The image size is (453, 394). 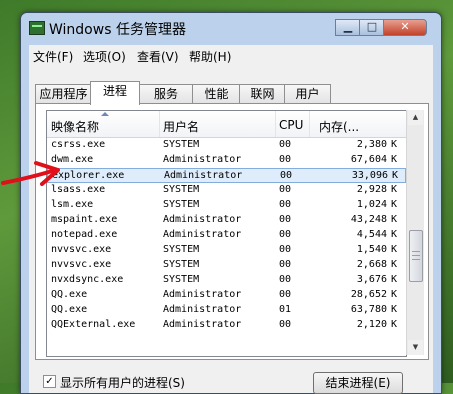 What do you see at coordinates (371, 234) in the screenshot?
I see `process-memory: 4,544` at bounding box center [371, 234].